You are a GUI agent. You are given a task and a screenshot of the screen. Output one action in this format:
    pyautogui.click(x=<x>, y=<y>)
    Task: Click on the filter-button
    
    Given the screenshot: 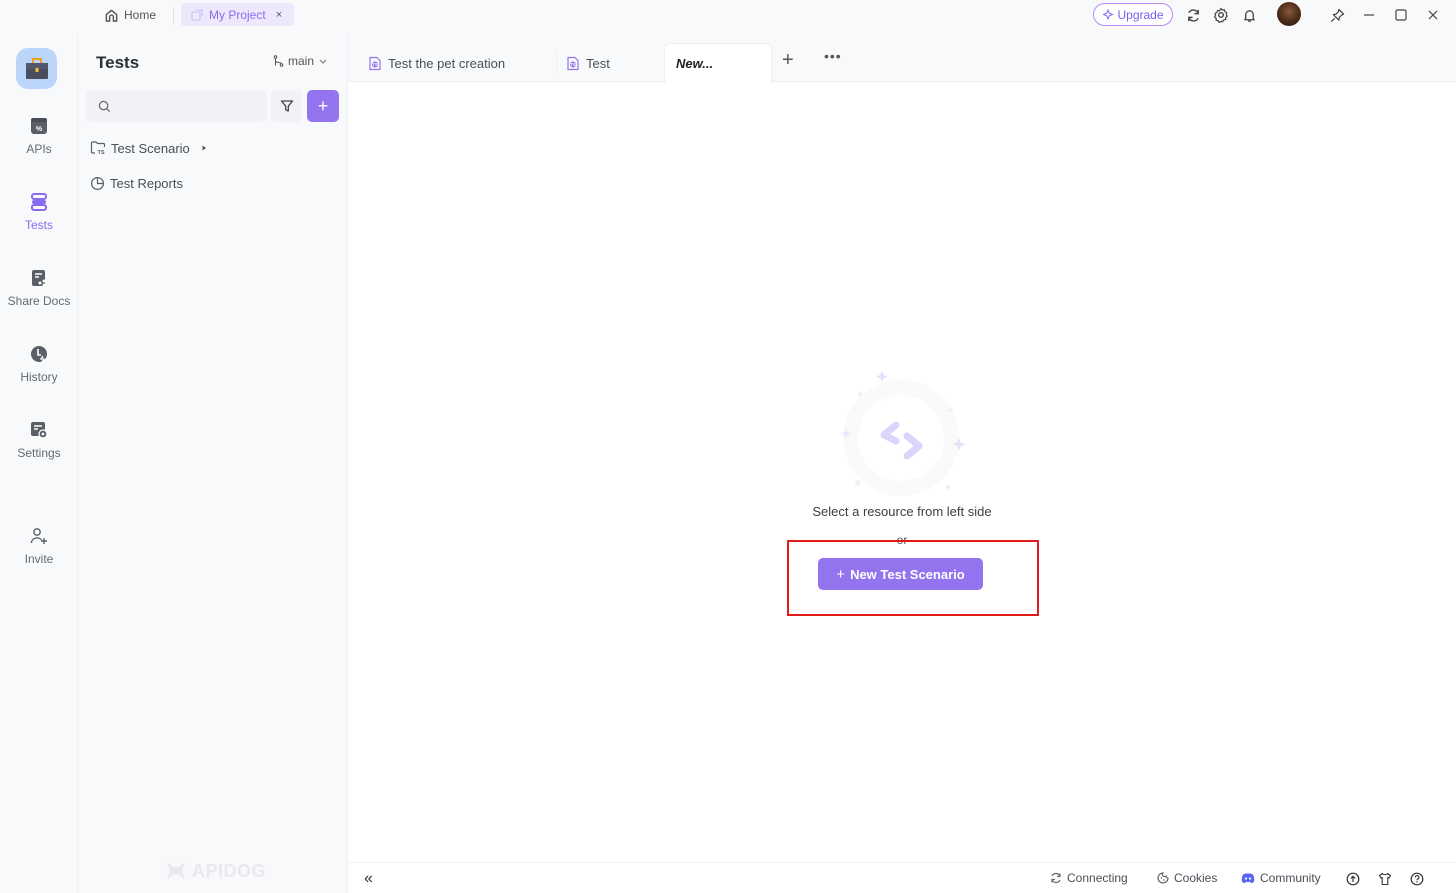 What is the action you would take?
    pyautogui.click(x=286, y=106)
    